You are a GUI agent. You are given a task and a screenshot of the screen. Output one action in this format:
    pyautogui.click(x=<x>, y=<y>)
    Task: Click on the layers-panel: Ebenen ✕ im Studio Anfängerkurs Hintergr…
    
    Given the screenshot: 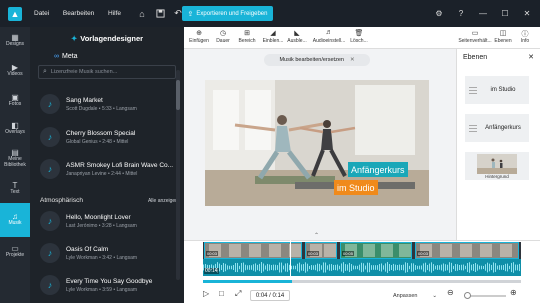 What is the action you would take?
    pyautogui.click(x=498, y=144)
    